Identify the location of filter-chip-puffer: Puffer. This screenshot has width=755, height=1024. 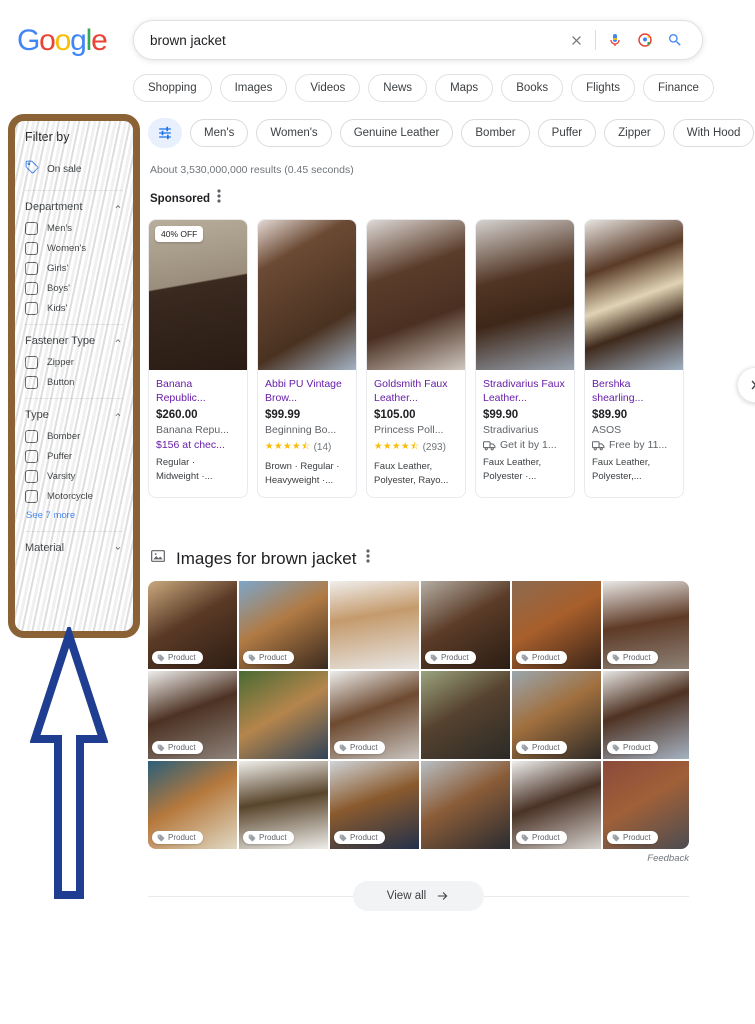
(567, 133).